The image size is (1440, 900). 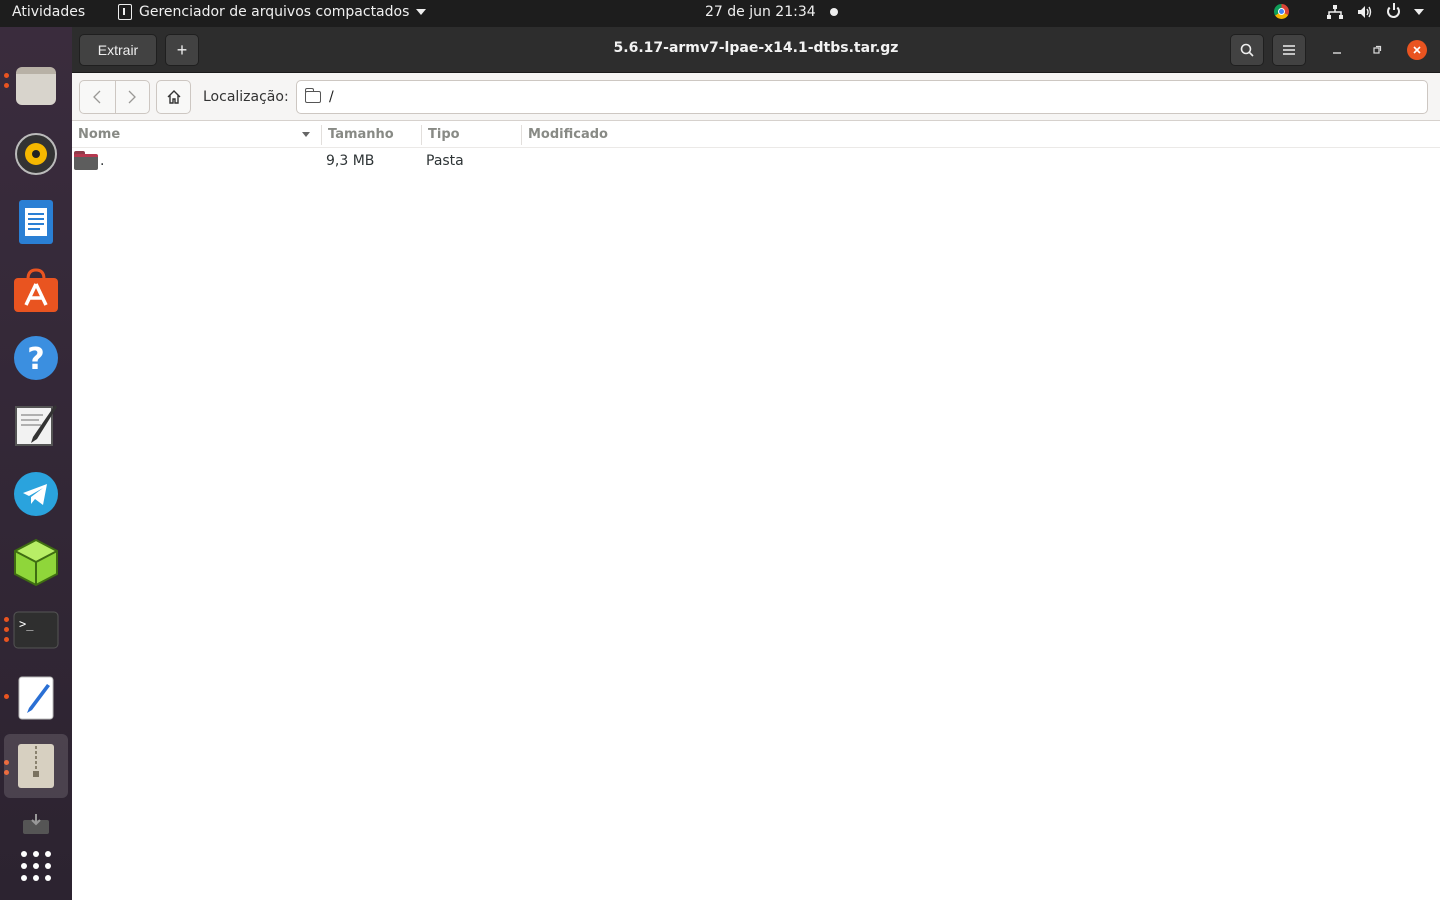 I want to click on cube-app-icon, so click(x=36, y=562).